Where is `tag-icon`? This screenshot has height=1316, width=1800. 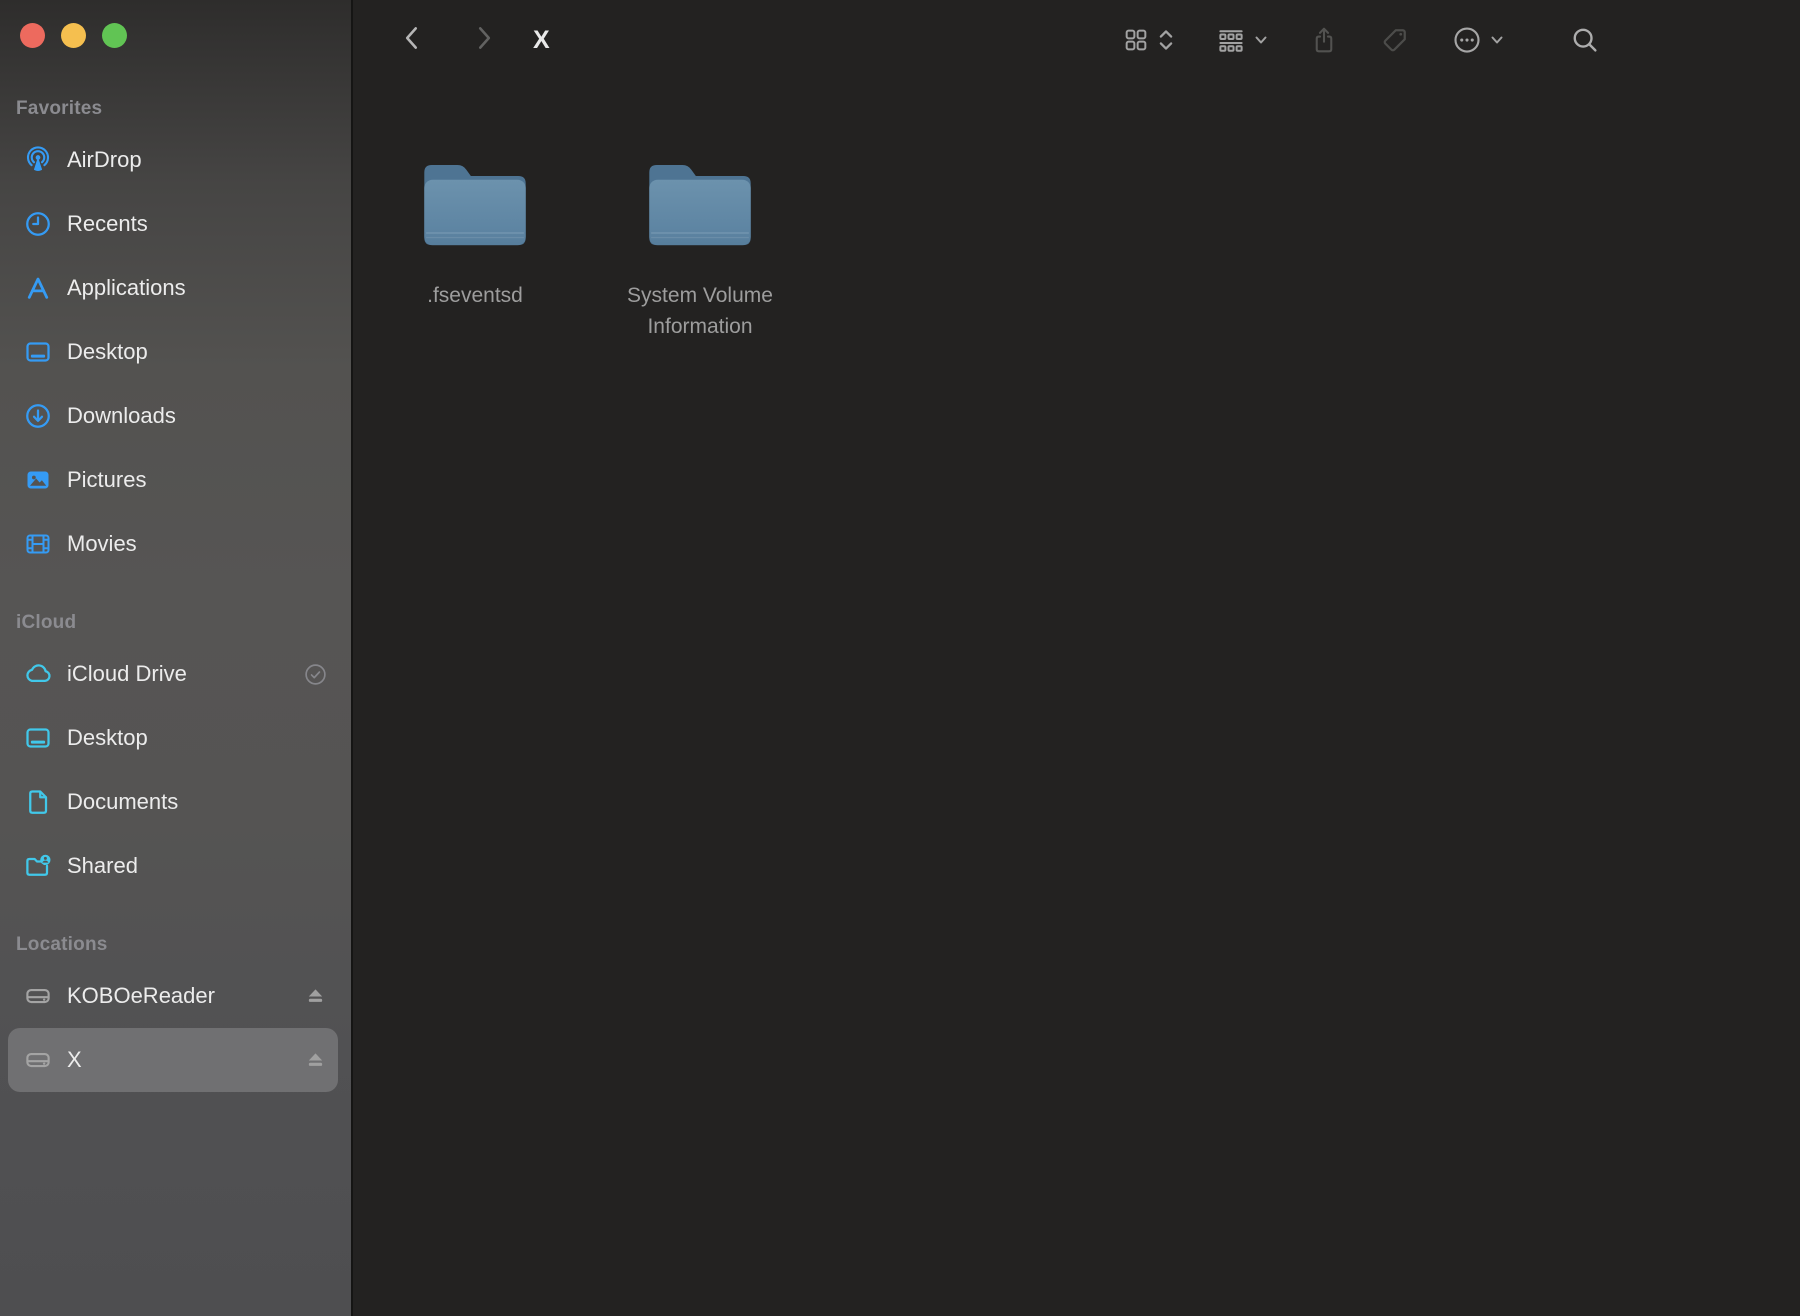
tag-icon is located at coordinates (1395, 40).